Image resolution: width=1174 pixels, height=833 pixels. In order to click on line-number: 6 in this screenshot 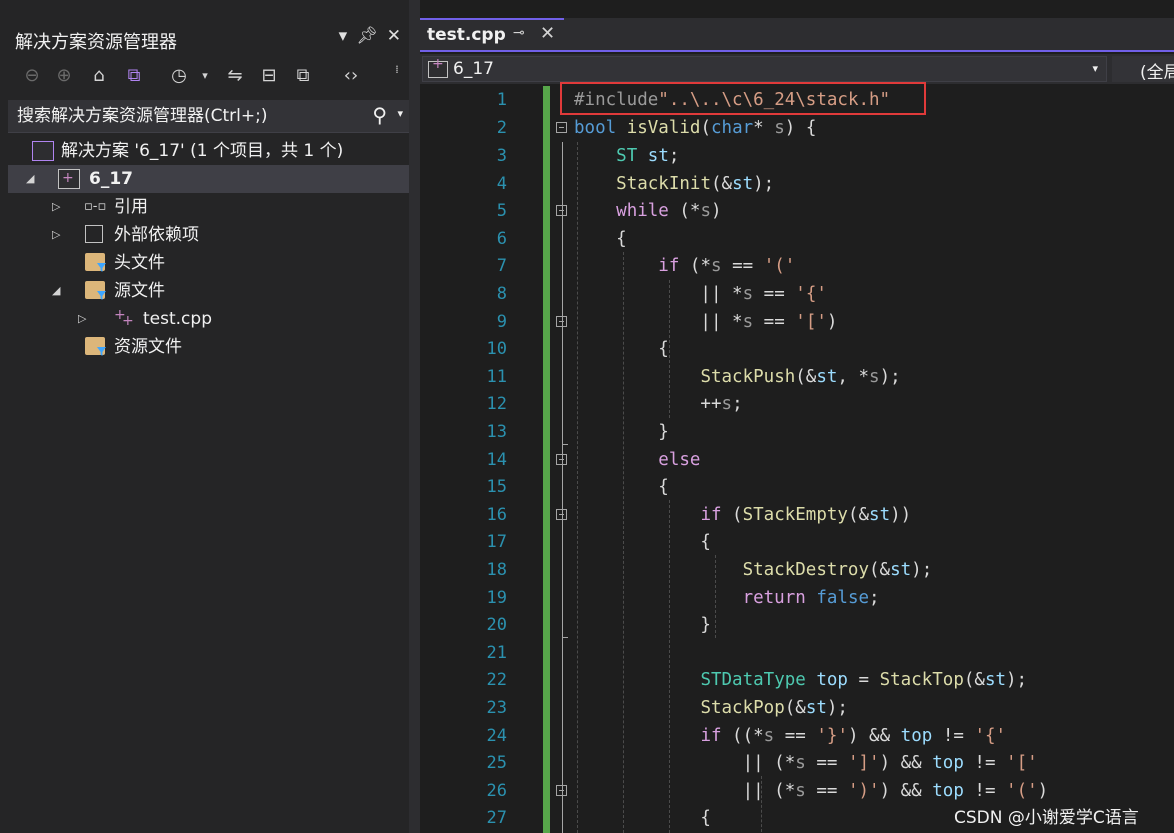, I will do `click(501, 239)`.